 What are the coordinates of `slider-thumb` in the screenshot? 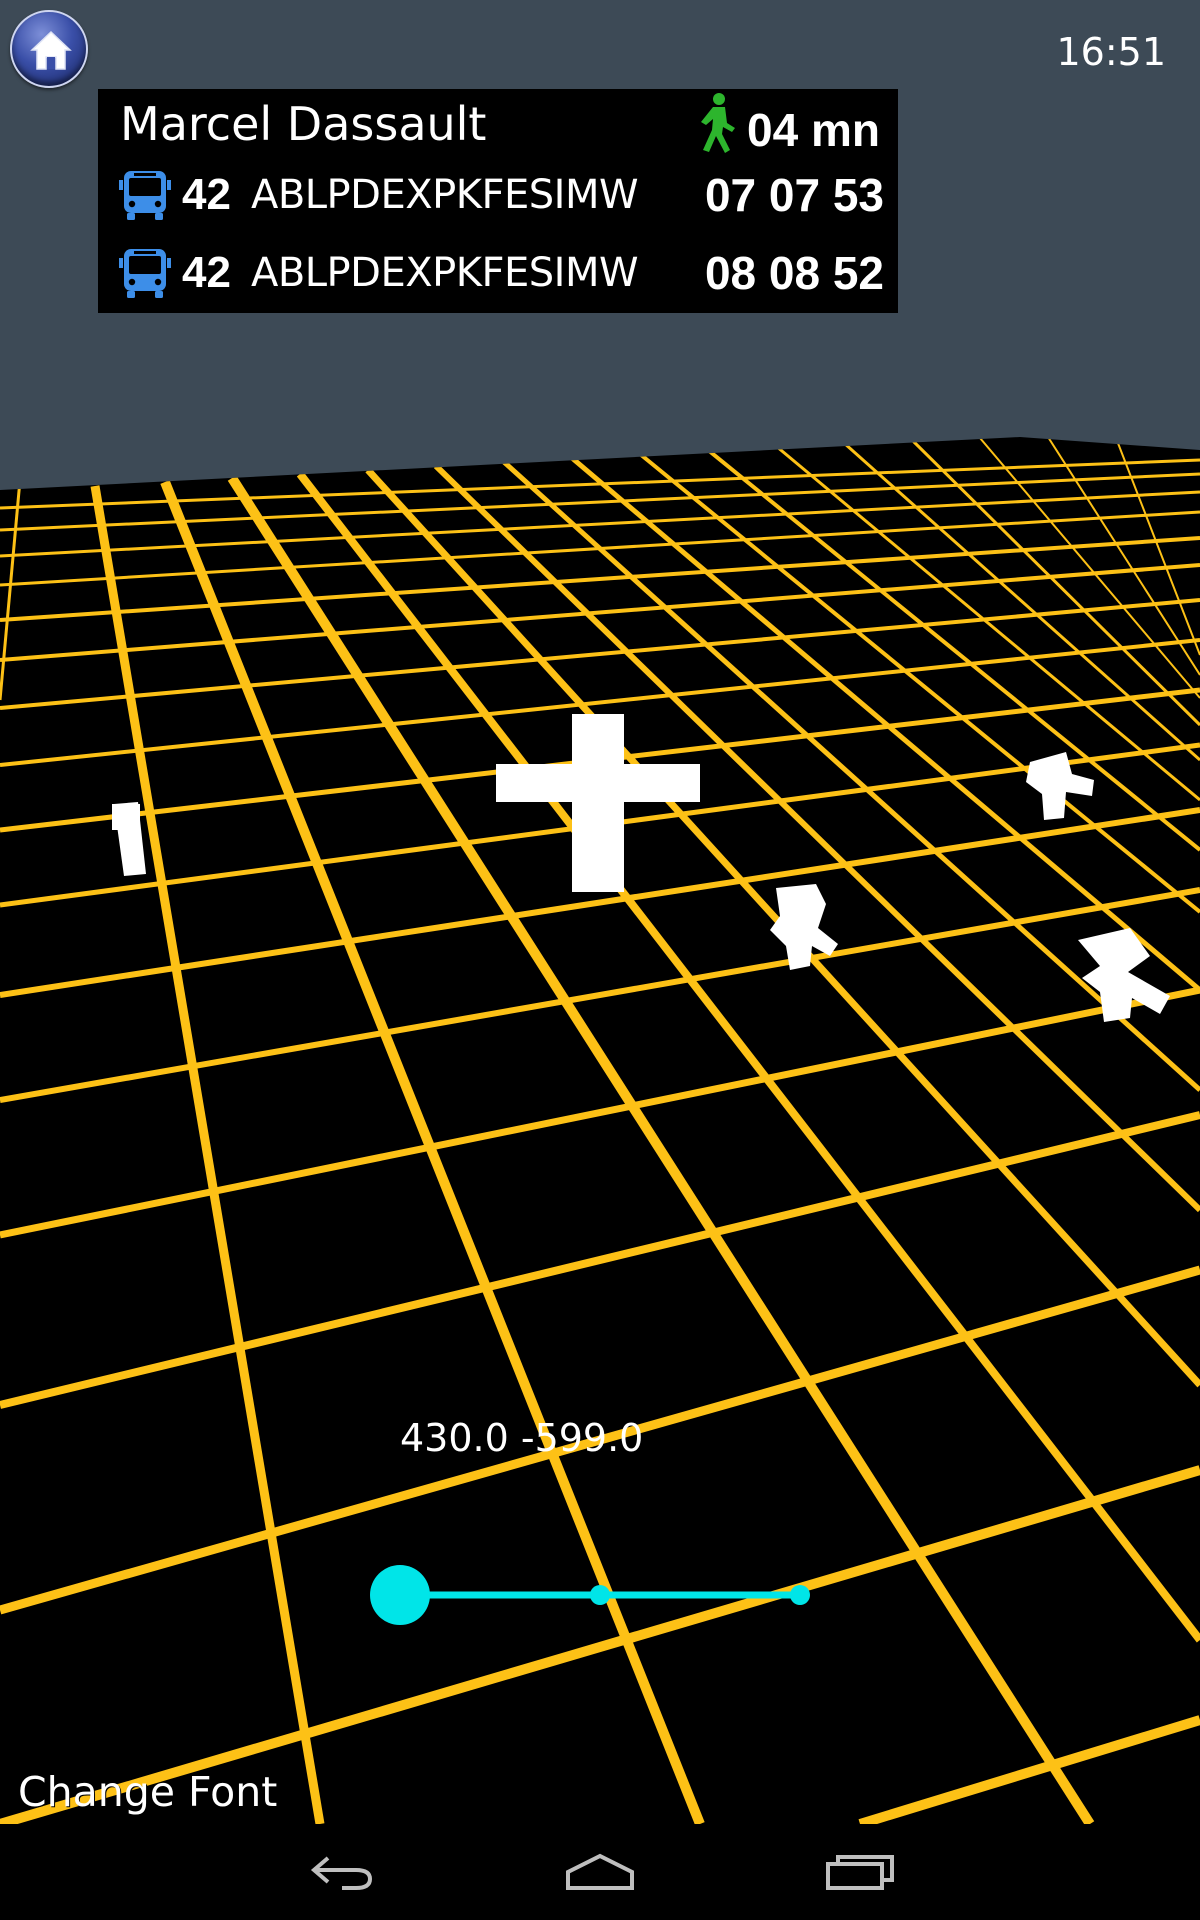 It's located at (400, 1595).